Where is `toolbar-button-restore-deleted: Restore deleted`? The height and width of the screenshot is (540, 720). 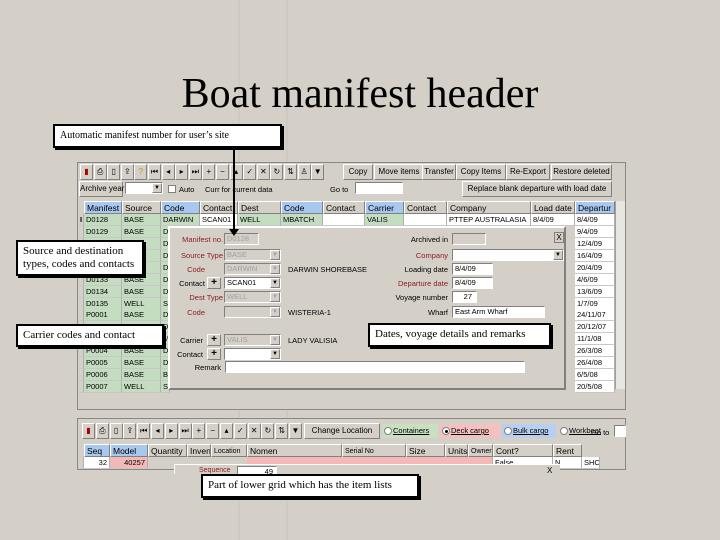 toolbar-button-restore-deleted: Restore deleted is located at coordinates (581, 172).